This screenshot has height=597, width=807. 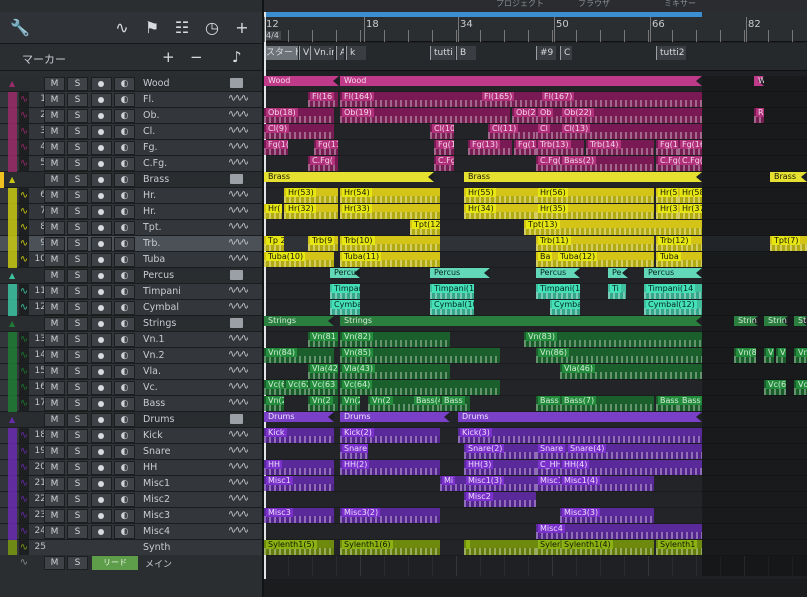 I want to click on event-clip: Trb(11), so click(x=595, y=243).